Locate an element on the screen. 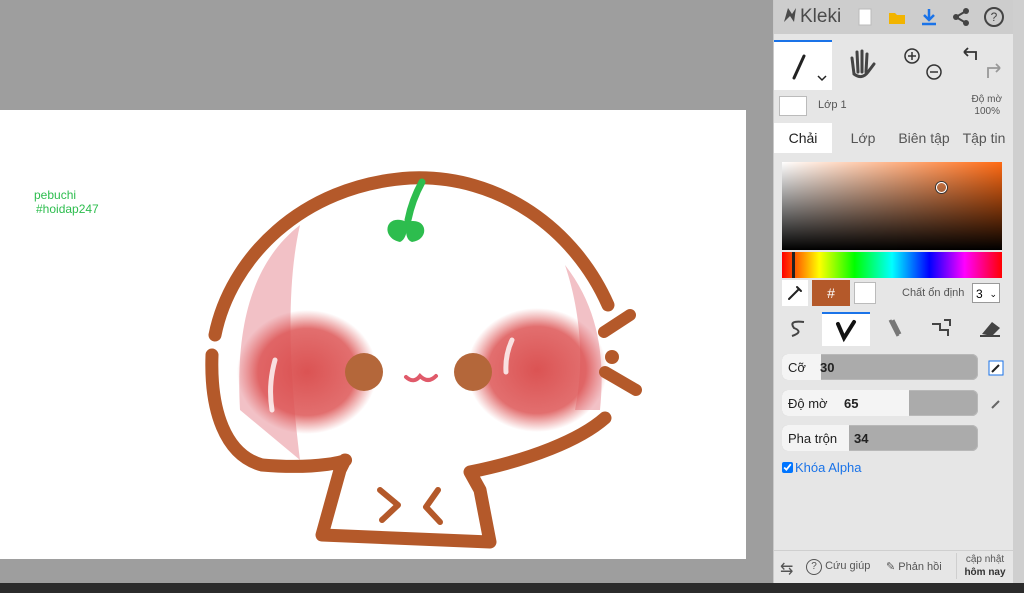 The image size is (1024, 593). new-image-icon is located at coordinates (865, 17).